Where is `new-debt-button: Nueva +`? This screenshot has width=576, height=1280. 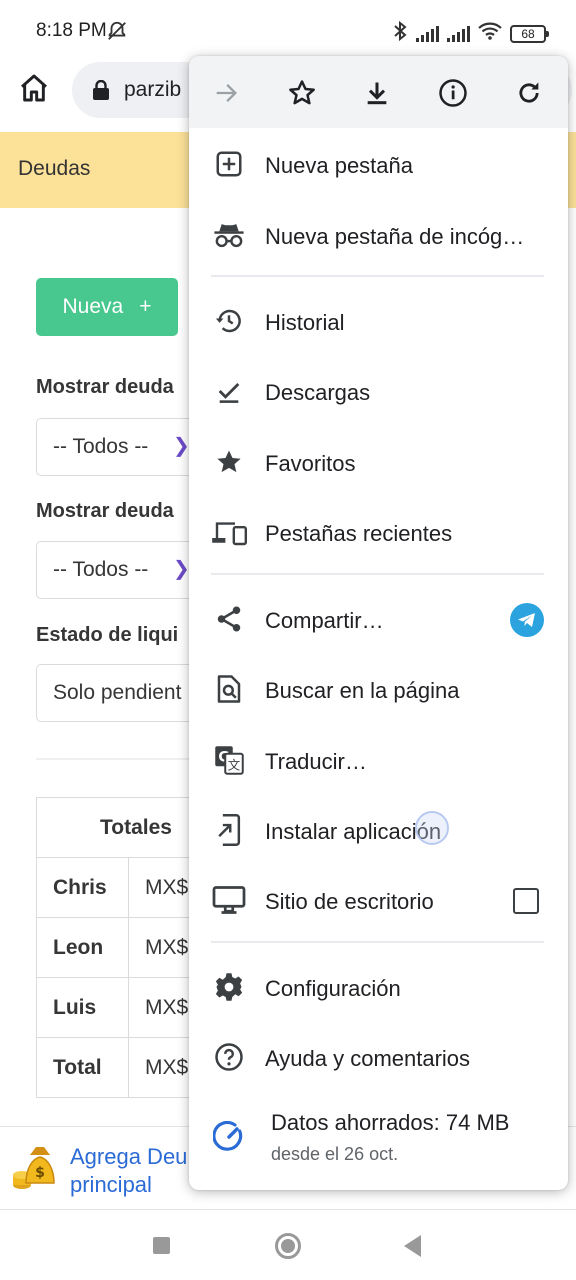
new-debt-button: Nueva + is located at coordinates (107, 307).